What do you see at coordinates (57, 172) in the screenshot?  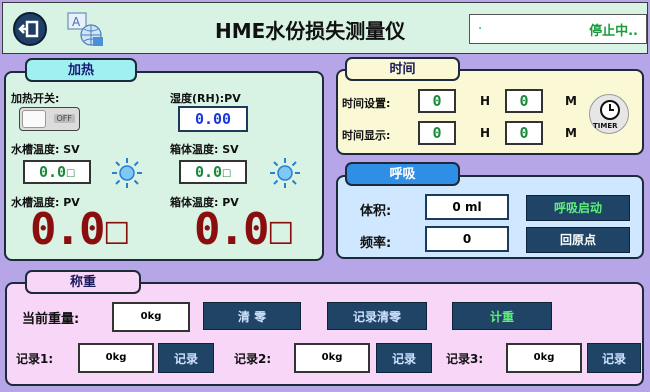 I see `tank-sv-input: 0.0☐` at bounding box center [57, 172].